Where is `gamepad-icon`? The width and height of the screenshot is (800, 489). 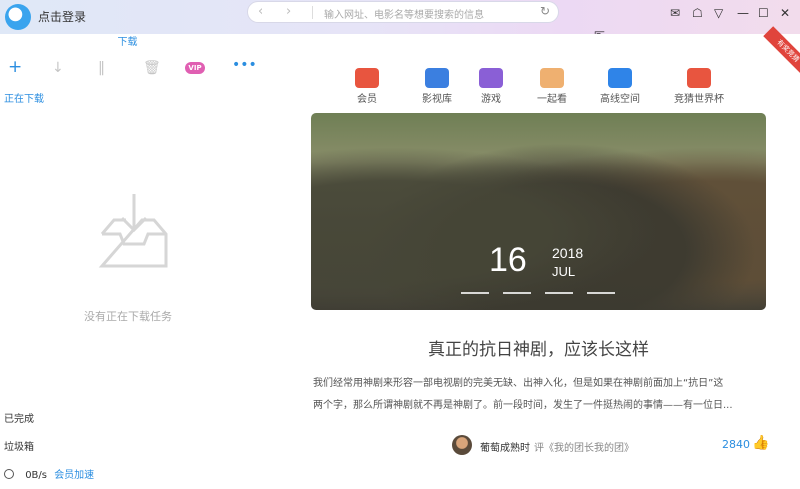 gamepad-icon is located at coordinates (491, 78).